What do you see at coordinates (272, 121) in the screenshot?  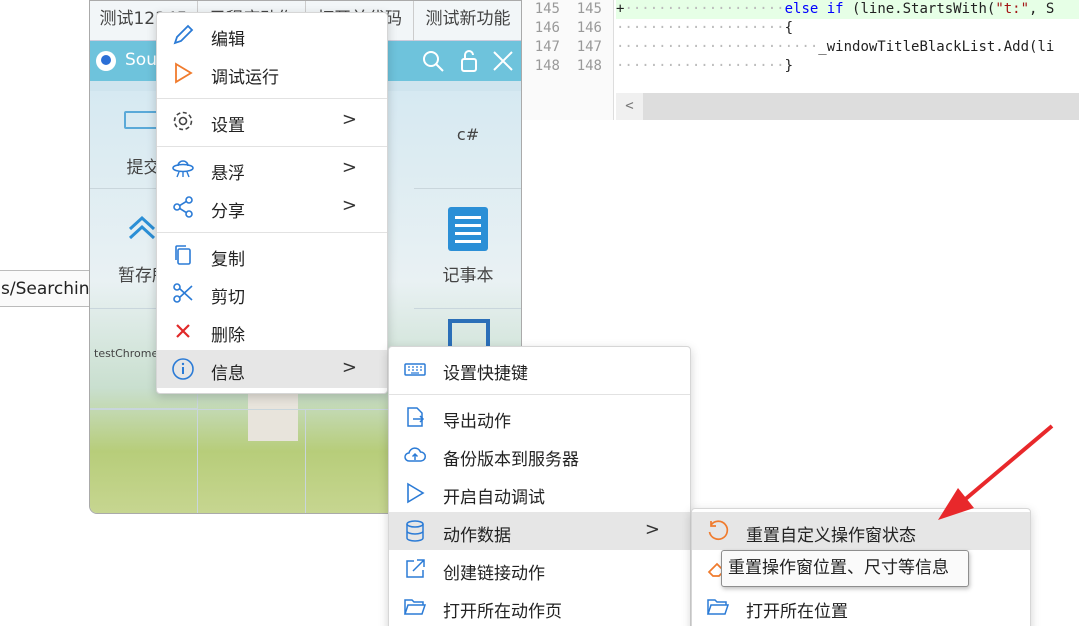 I see `menu-item-settings: 设置 >` at bounding box center [272, 121].